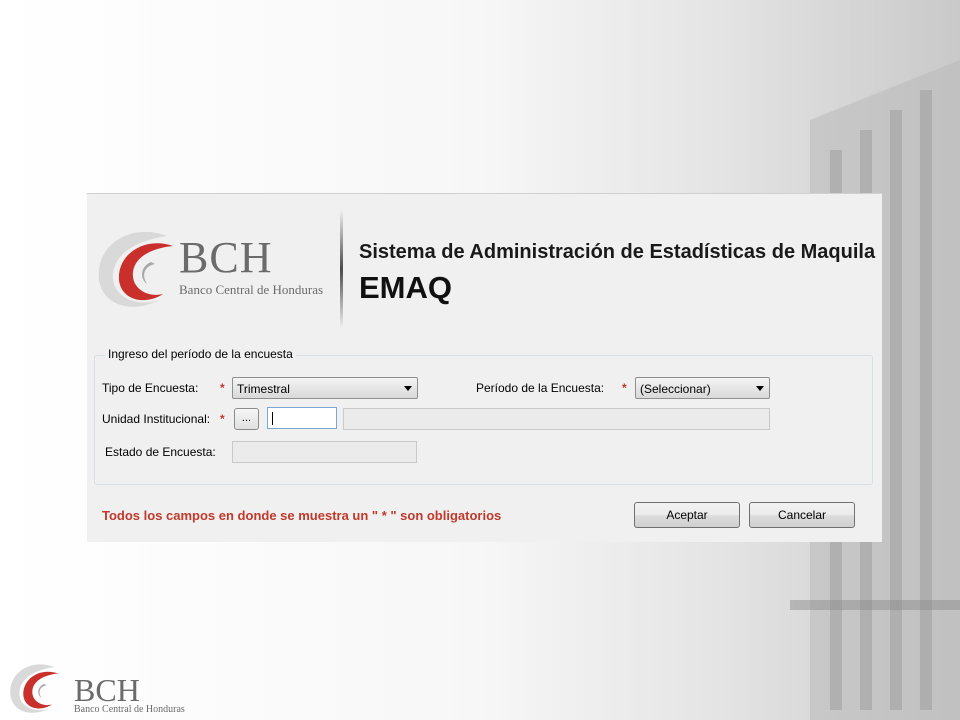 The image size is (960, 720). I want to click on tipo-encuesta-select: Trimestral, so click(325, 388).